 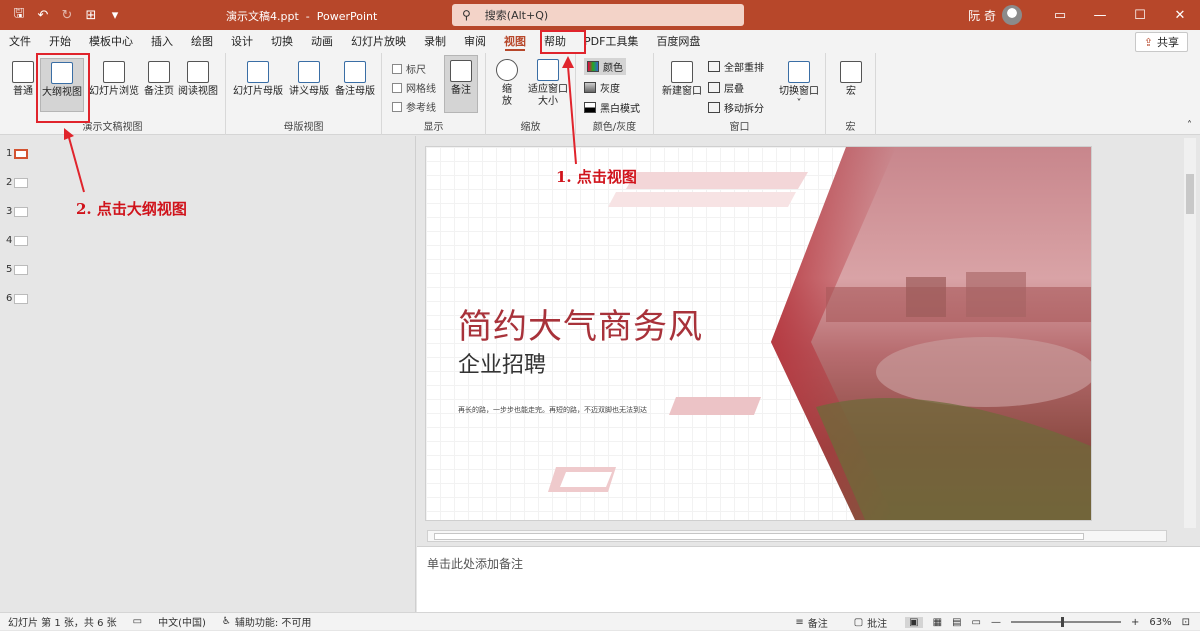 I want to click on fit-window-icon, so click(x=548, y=70).